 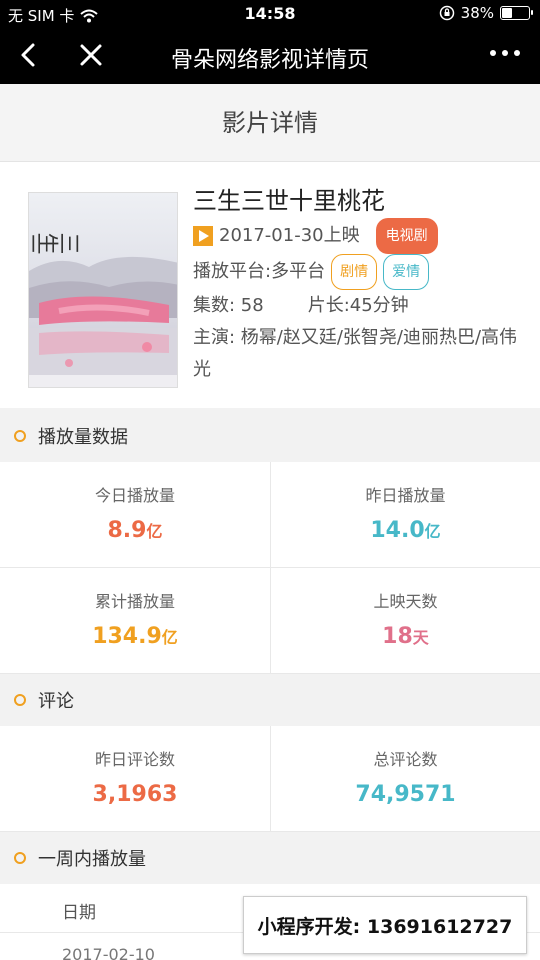 What do you see at coordinates (505, 53) in the screenshot?
I see `more-icon` at bounding box center [505, 53].